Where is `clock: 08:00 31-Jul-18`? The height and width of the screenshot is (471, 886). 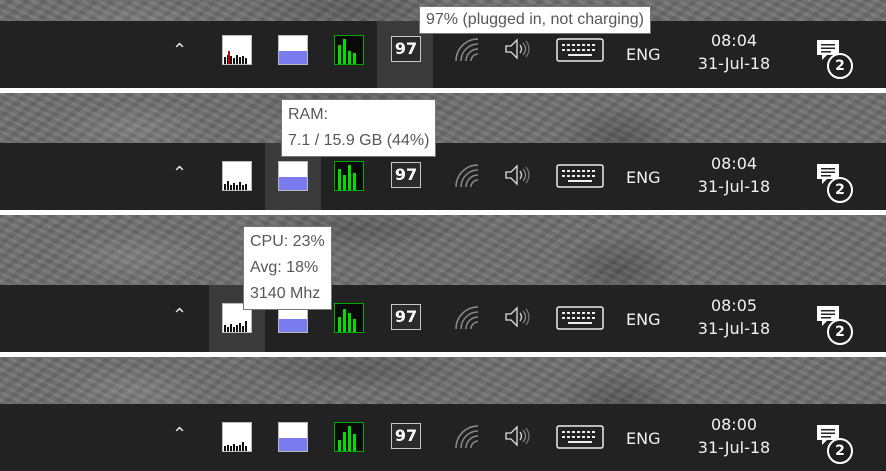 clock: 08:00 31-Jul-18 is located at coordinates (734, 437).